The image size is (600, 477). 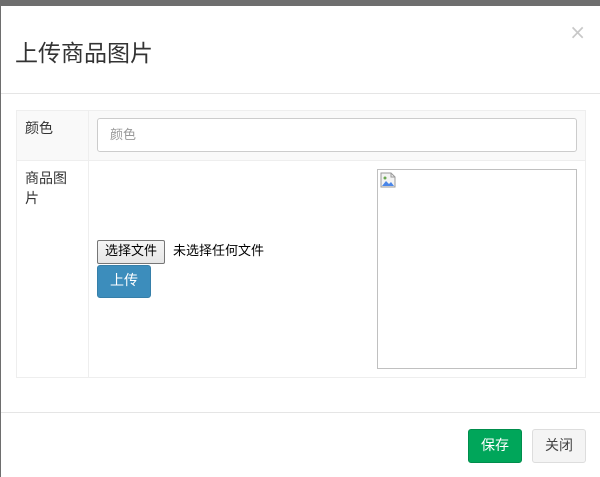 I want to click on close-button: 关闭, so click(x=559, y=446).